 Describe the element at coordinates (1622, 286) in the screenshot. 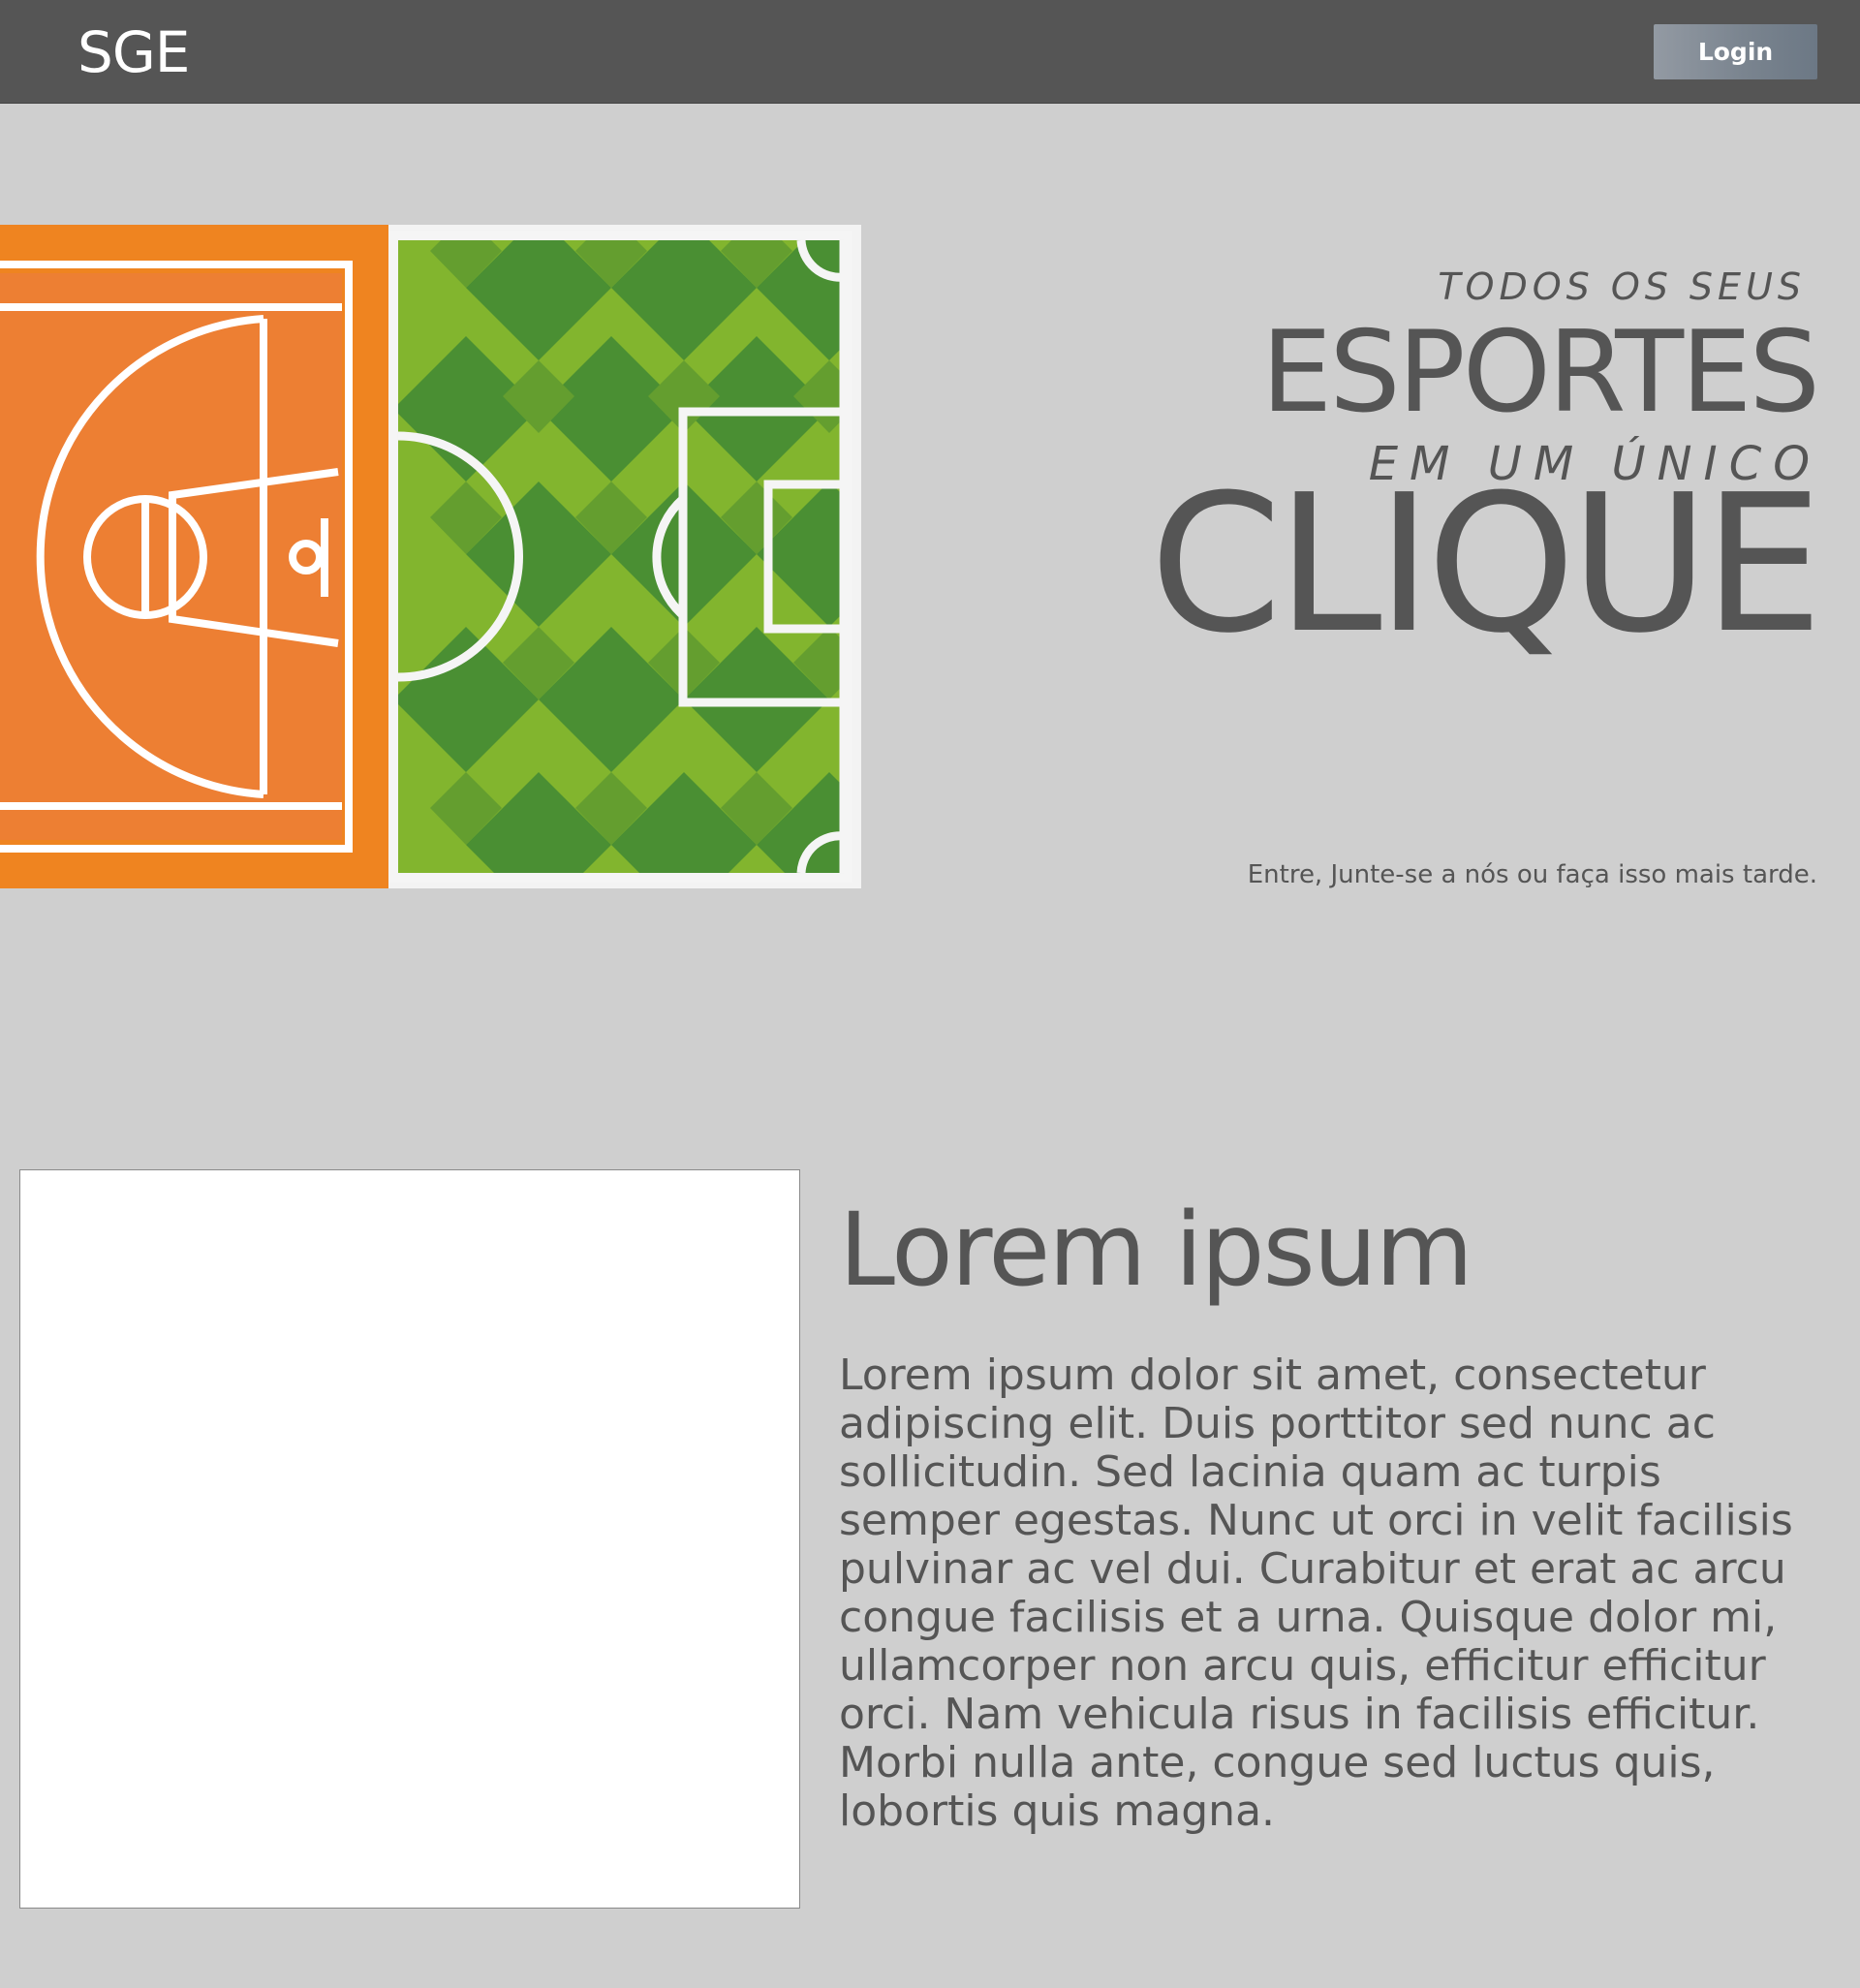

I see `hero-tagline-top: TODOS OS SEUS` at that location.